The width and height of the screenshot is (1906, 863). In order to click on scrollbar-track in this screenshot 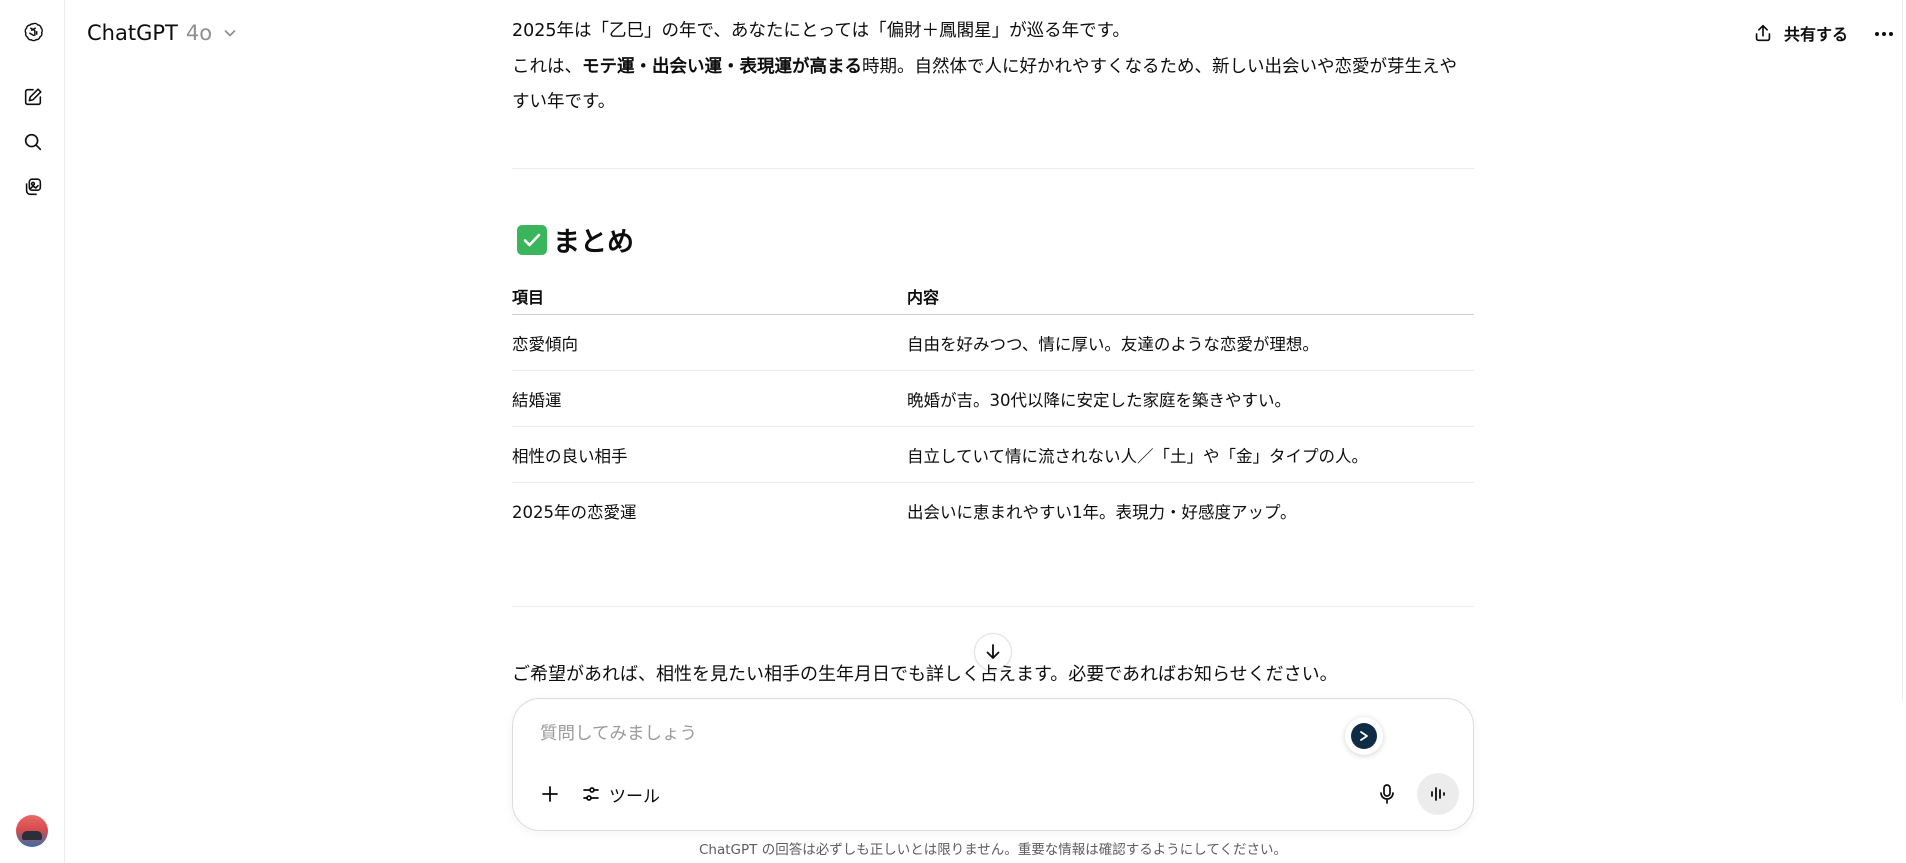, I will do `click(1902, 350)`.